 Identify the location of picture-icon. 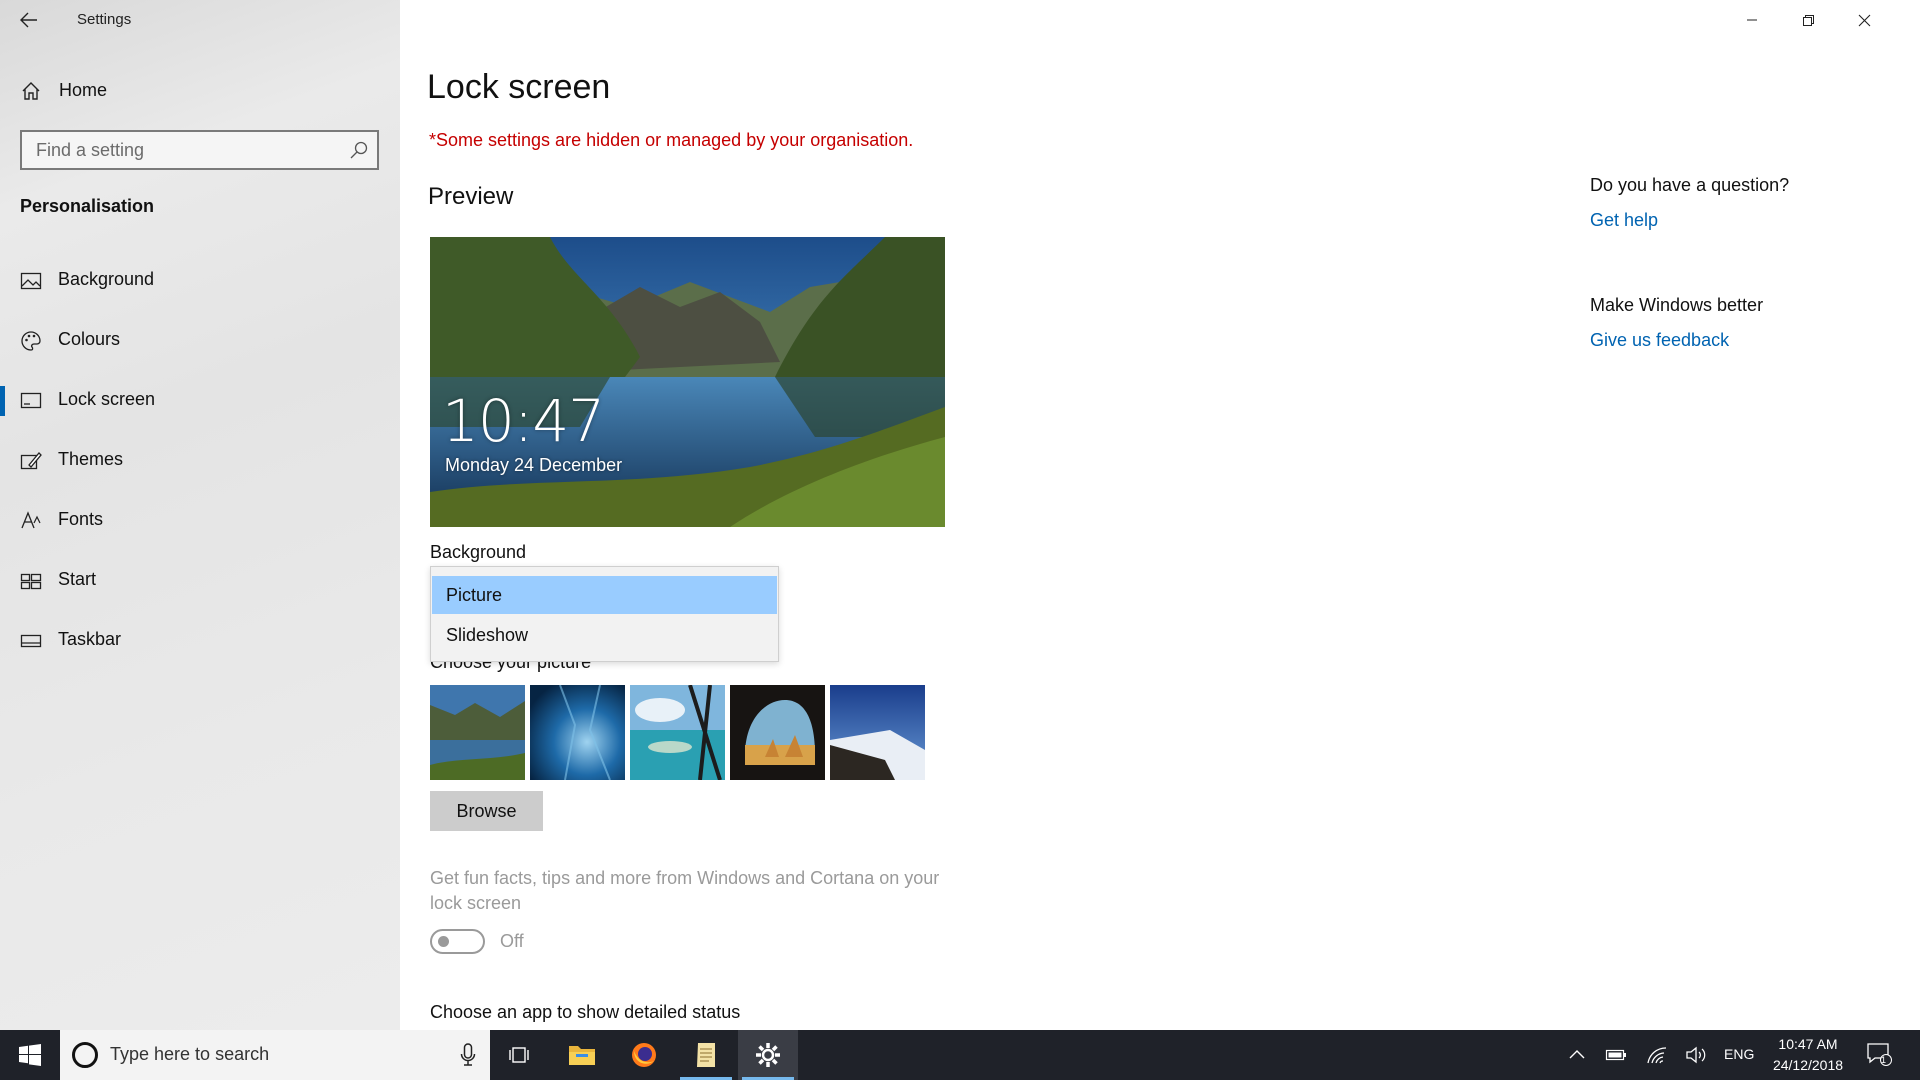
(31, 281).